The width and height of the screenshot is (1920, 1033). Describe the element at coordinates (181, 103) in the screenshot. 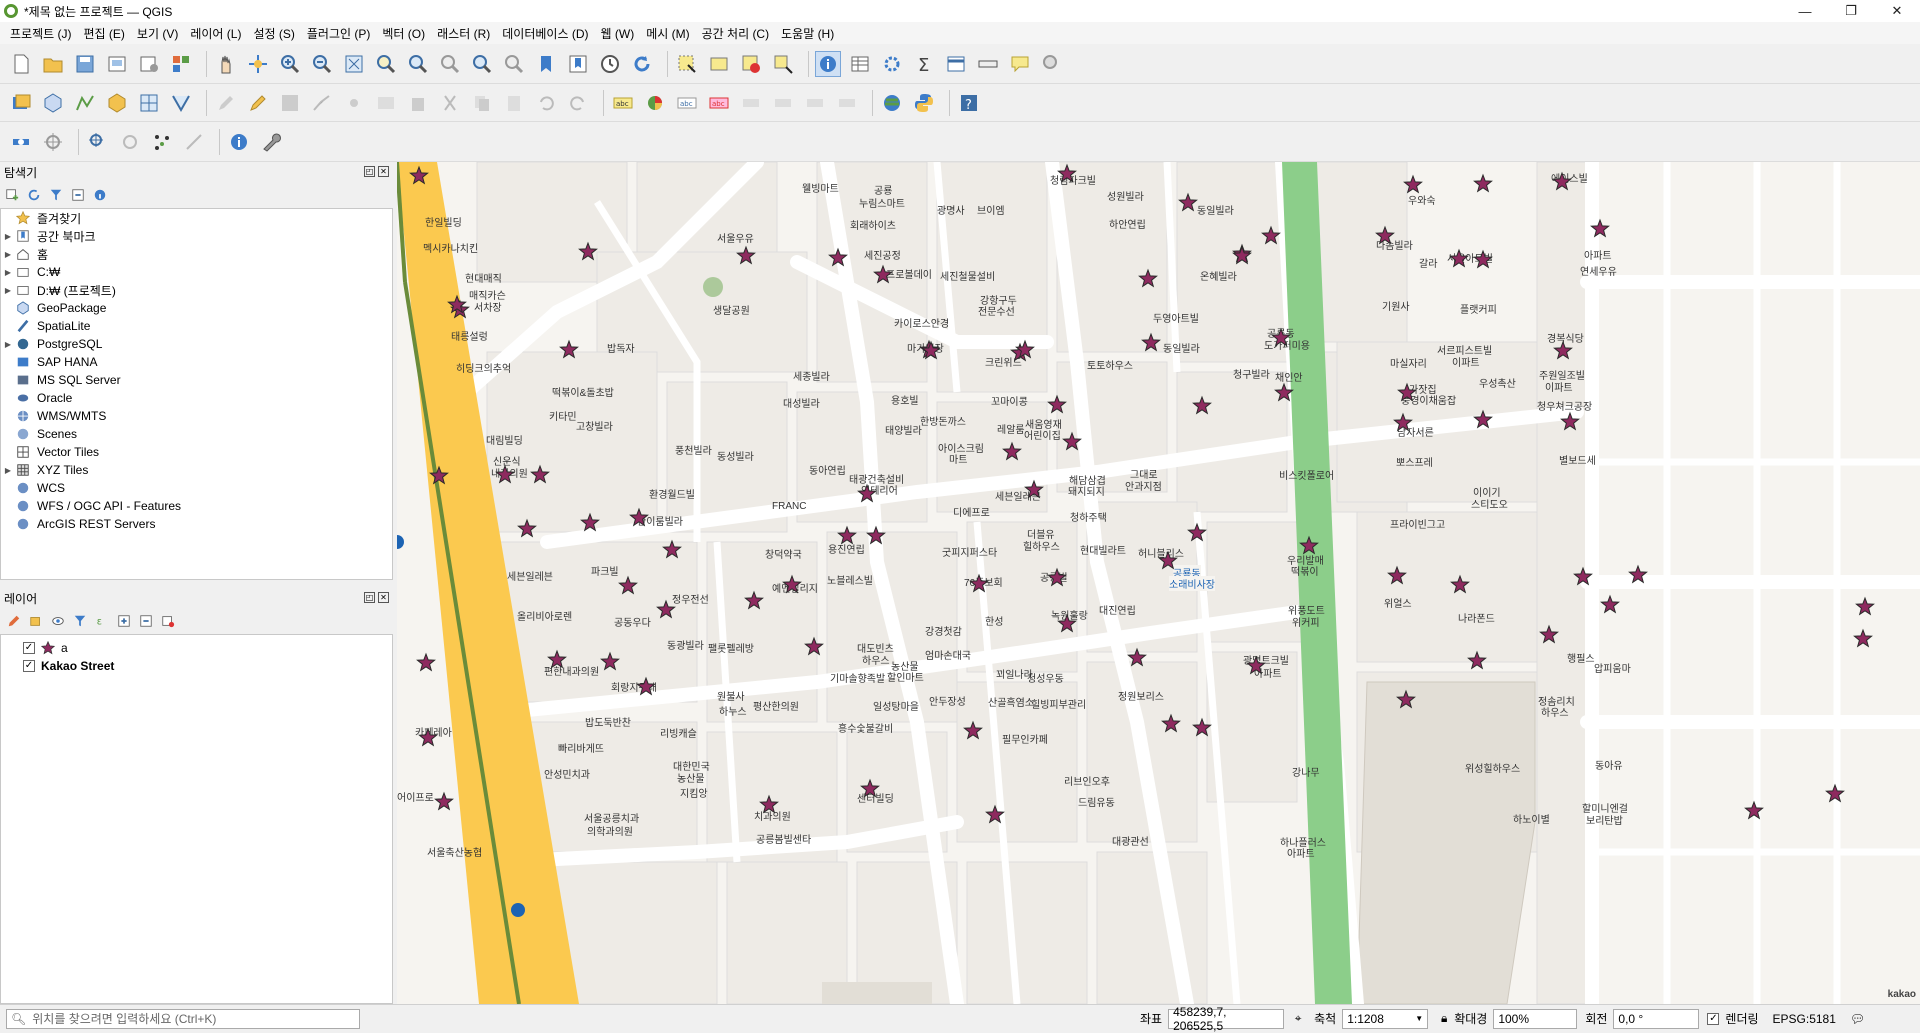

I see `new-temporary-layer-icon` at that location.